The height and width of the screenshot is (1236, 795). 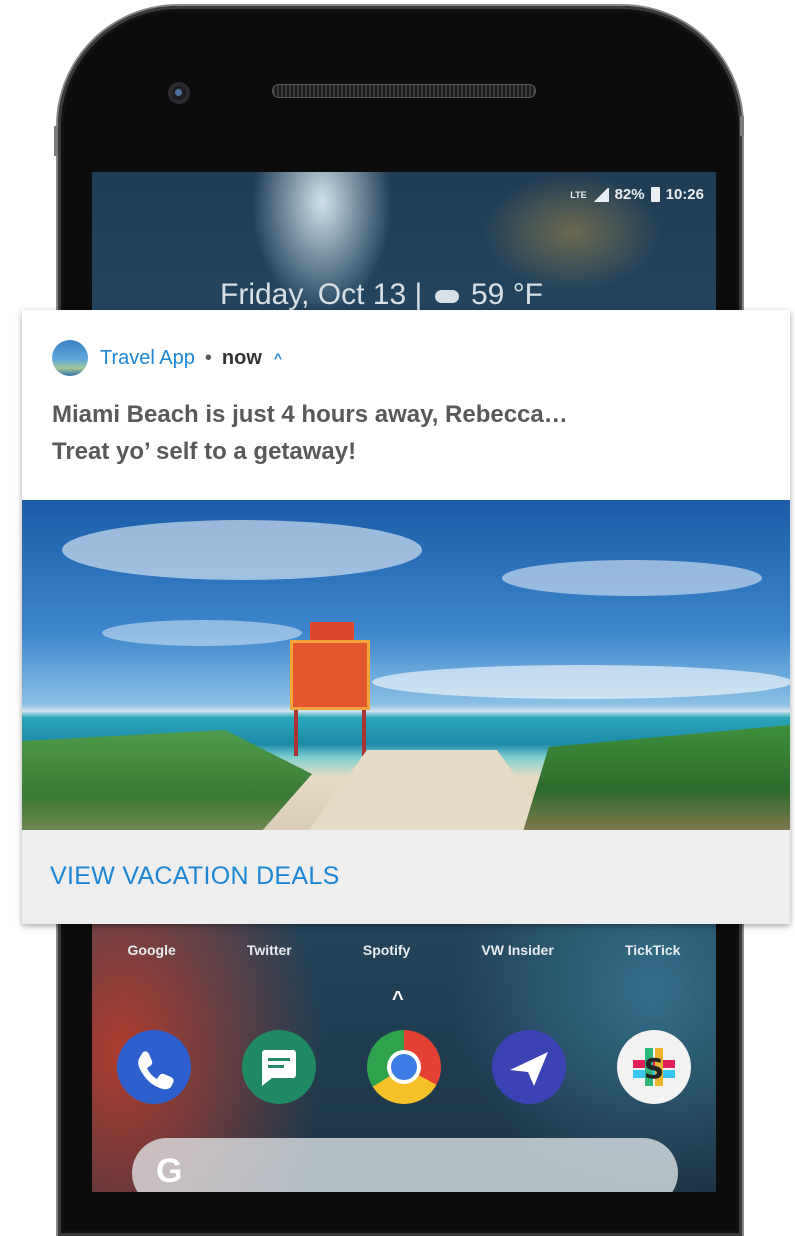 I want to click on battery-icon, so click(x=655, y=194).